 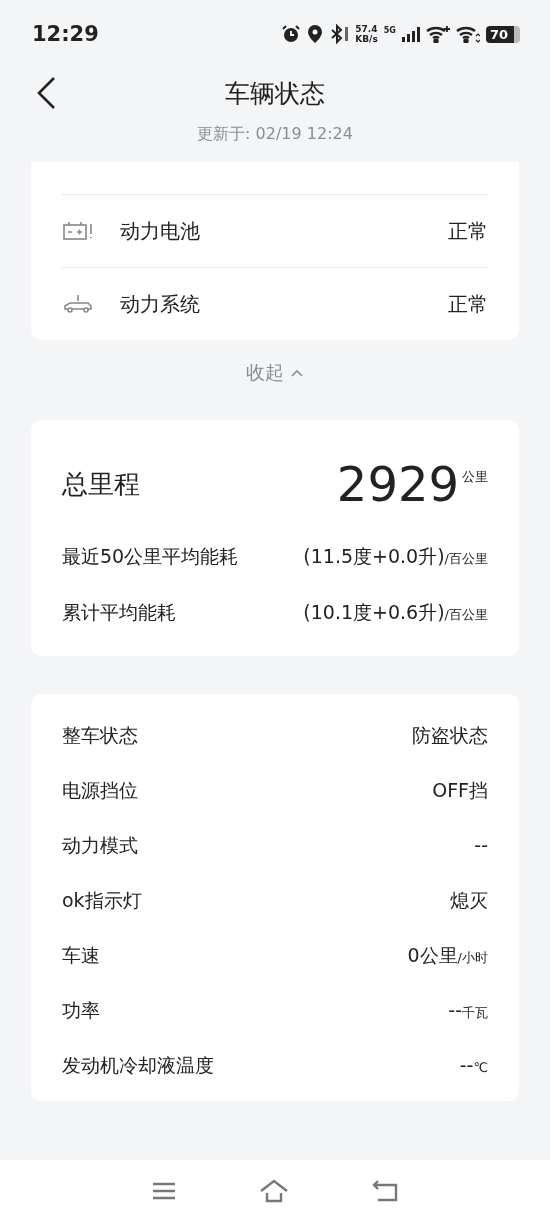 What do you see at coordinates (138, 1065) in the screenshot?
I see `status-label: 发动机冷却液温度` at bounding box center [138, 1065].